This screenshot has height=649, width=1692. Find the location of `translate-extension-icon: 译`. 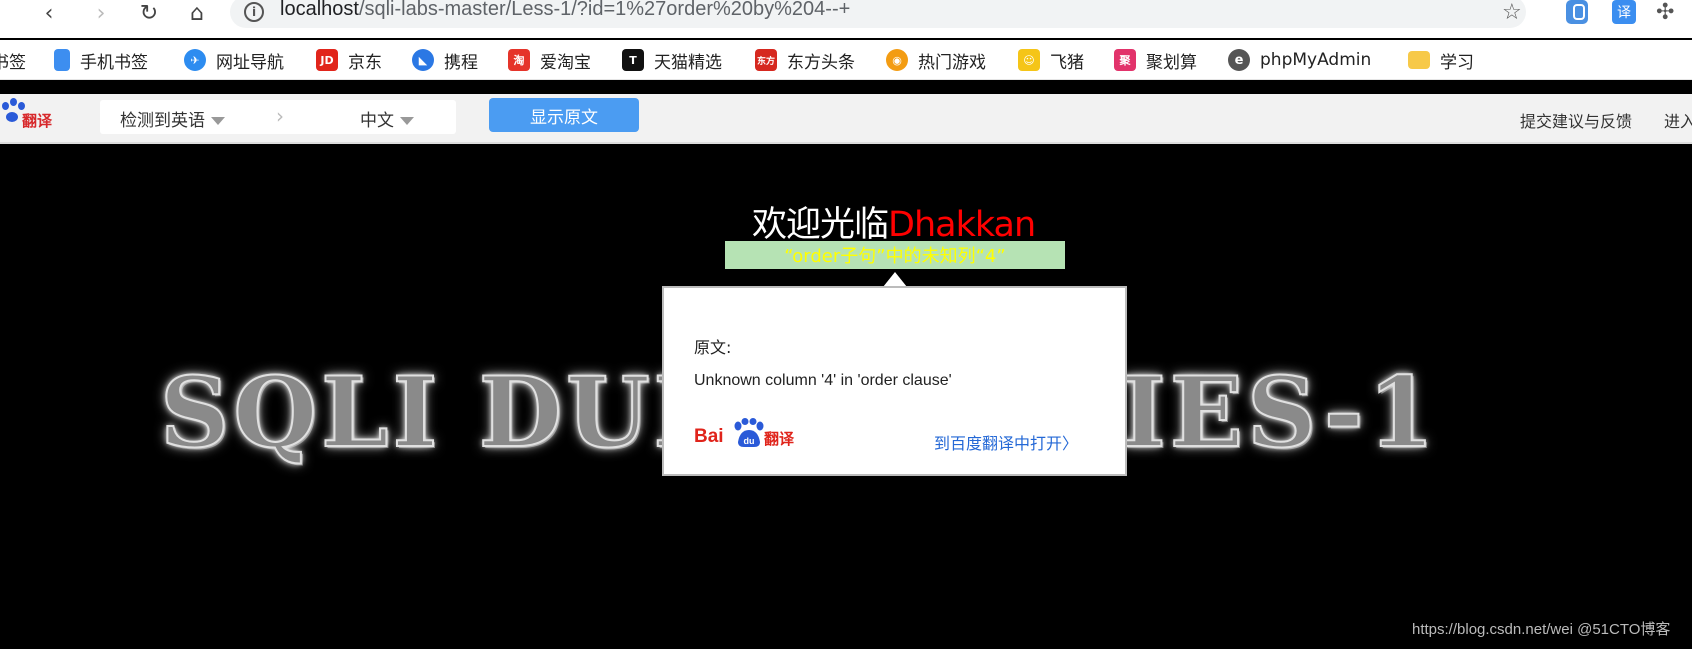

translate-extension-icon: 译 is located at coordinates (1624, 12).